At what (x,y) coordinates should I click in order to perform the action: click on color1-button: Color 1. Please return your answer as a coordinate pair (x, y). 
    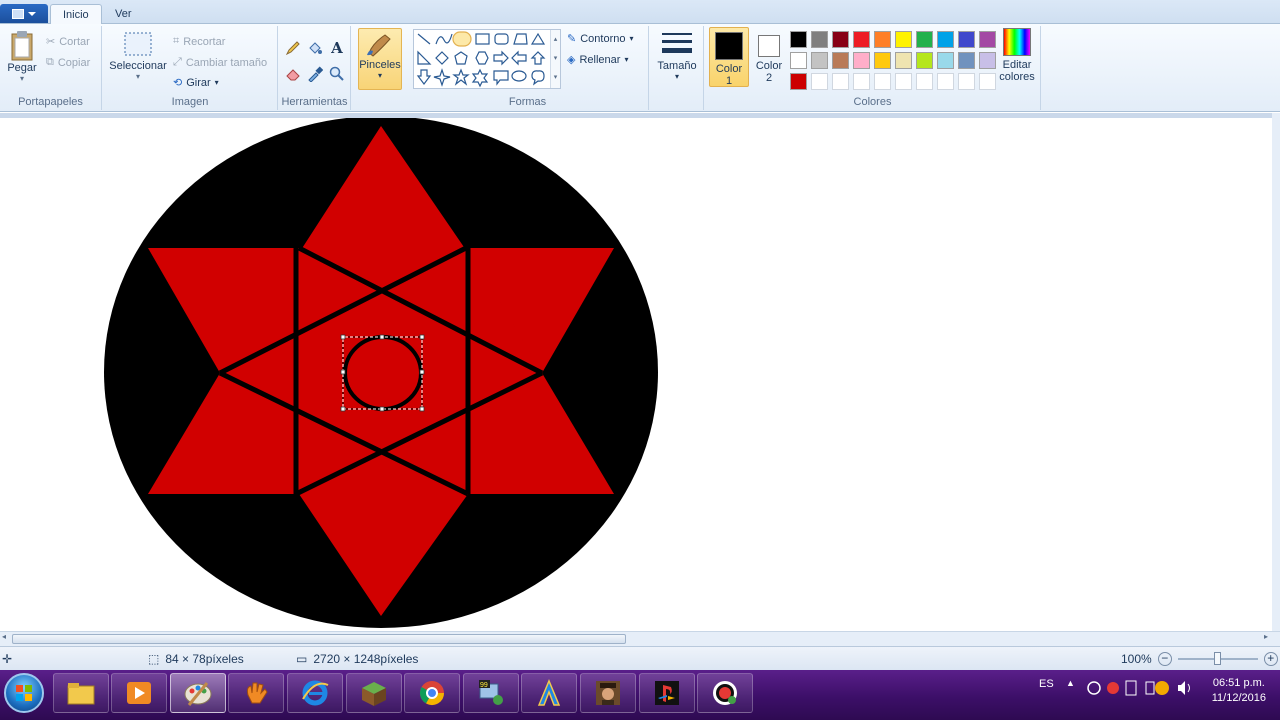
    Looking at the image, I should click on (729, 57).